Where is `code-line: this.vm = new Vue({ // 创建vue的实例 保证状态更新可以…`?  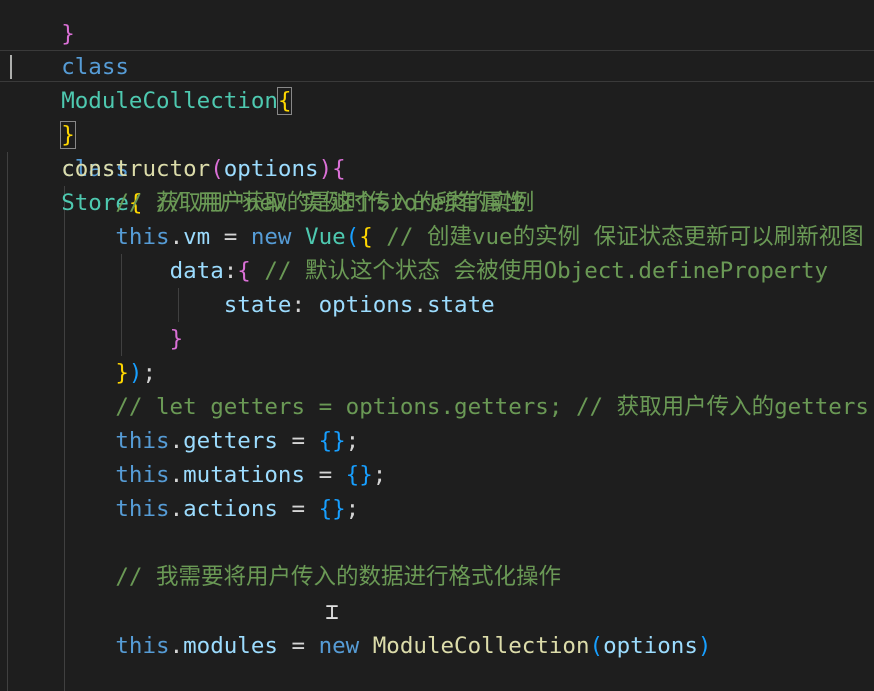 code-line: this.vm = new Vue({ // 创建vue的实例 保证状态更新可以… is located at coordinates (435, 237).